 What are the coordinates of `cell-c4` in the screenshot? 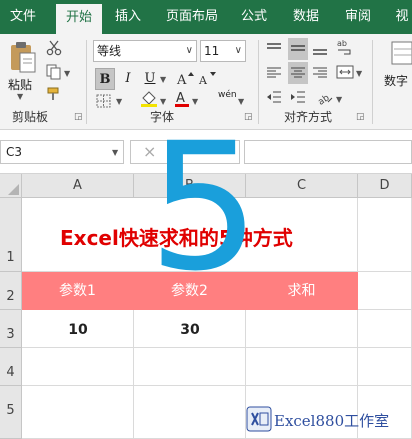 It's located at (302, 367).